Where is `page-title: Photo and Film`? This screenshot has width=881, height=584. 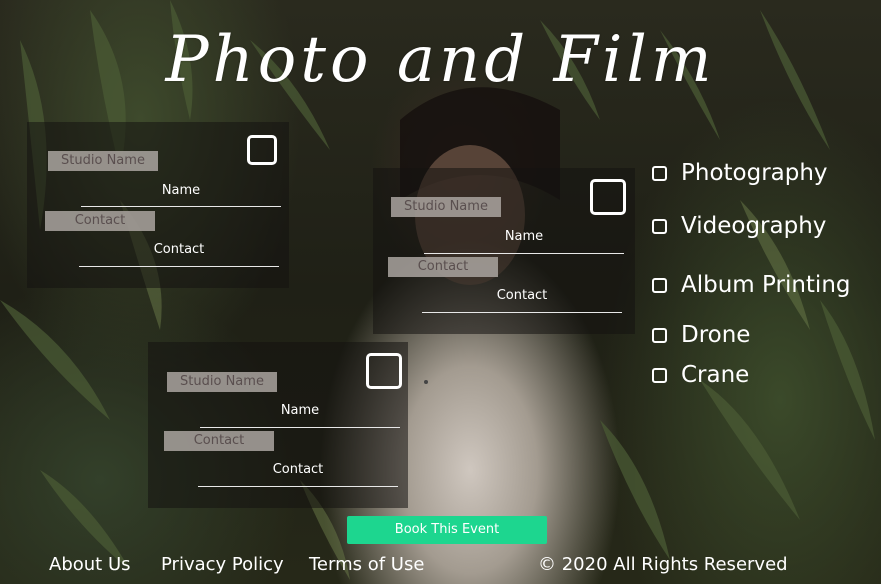
page-title: Photo and Film is located at coordinates (440, 60).